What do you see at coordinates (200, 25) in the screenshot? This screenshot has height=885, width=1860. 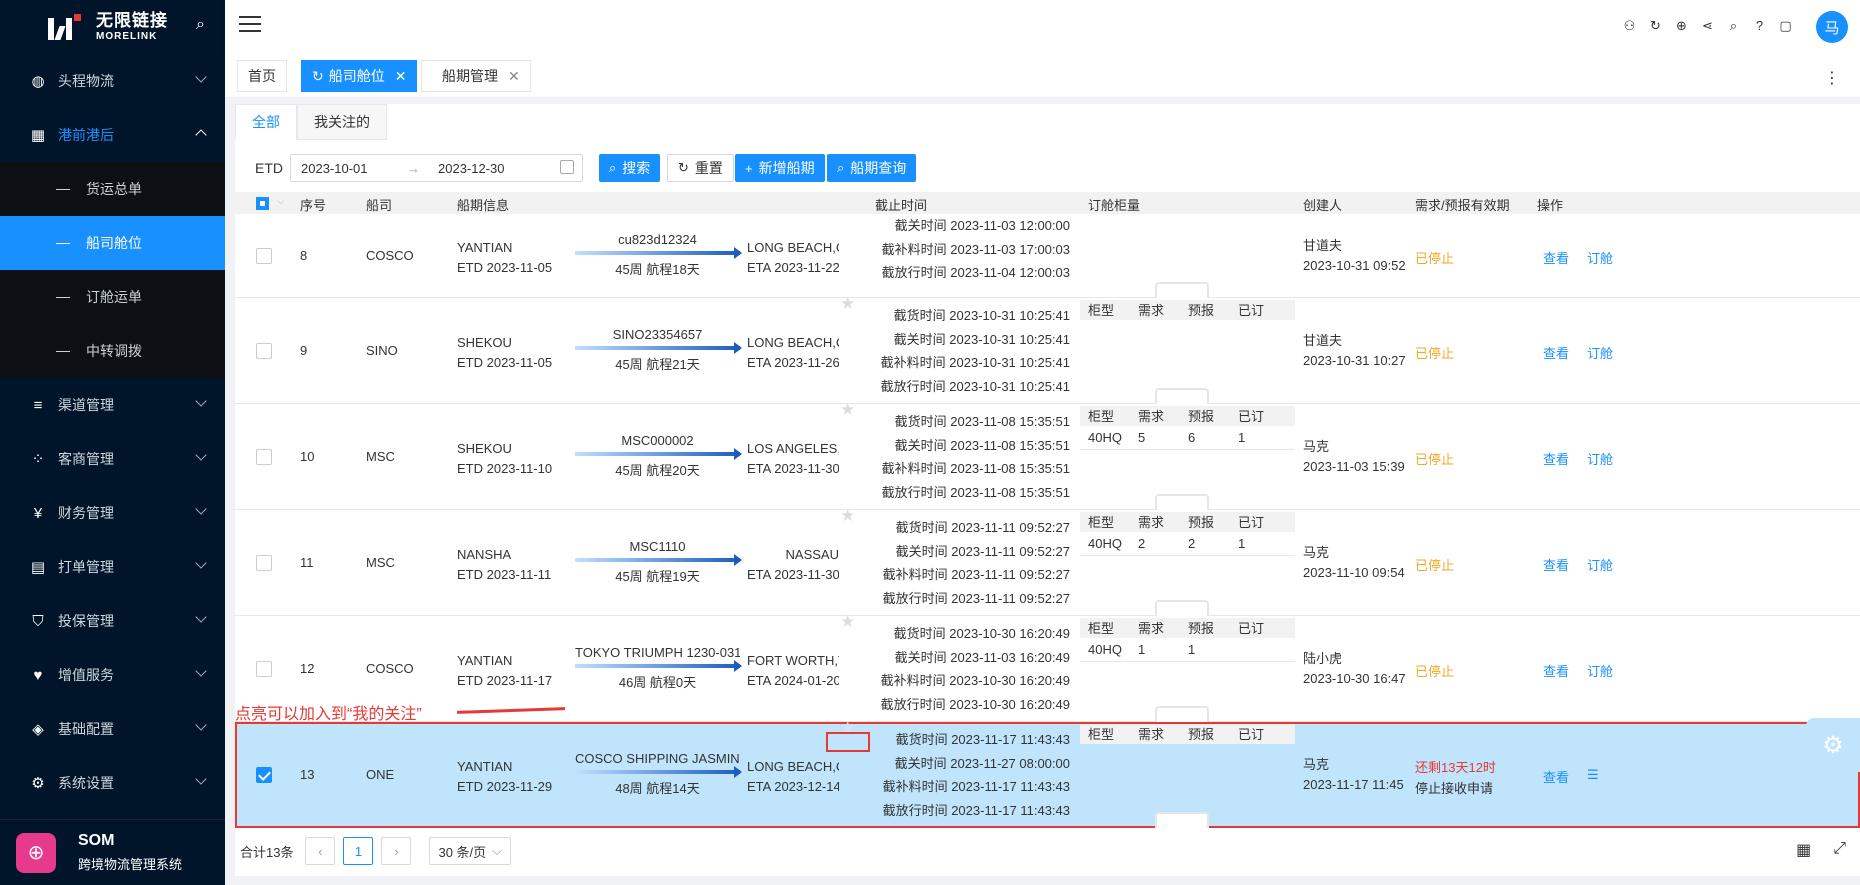 I see `menu-search-icon: ⌕` at bounding box center [200, 25].